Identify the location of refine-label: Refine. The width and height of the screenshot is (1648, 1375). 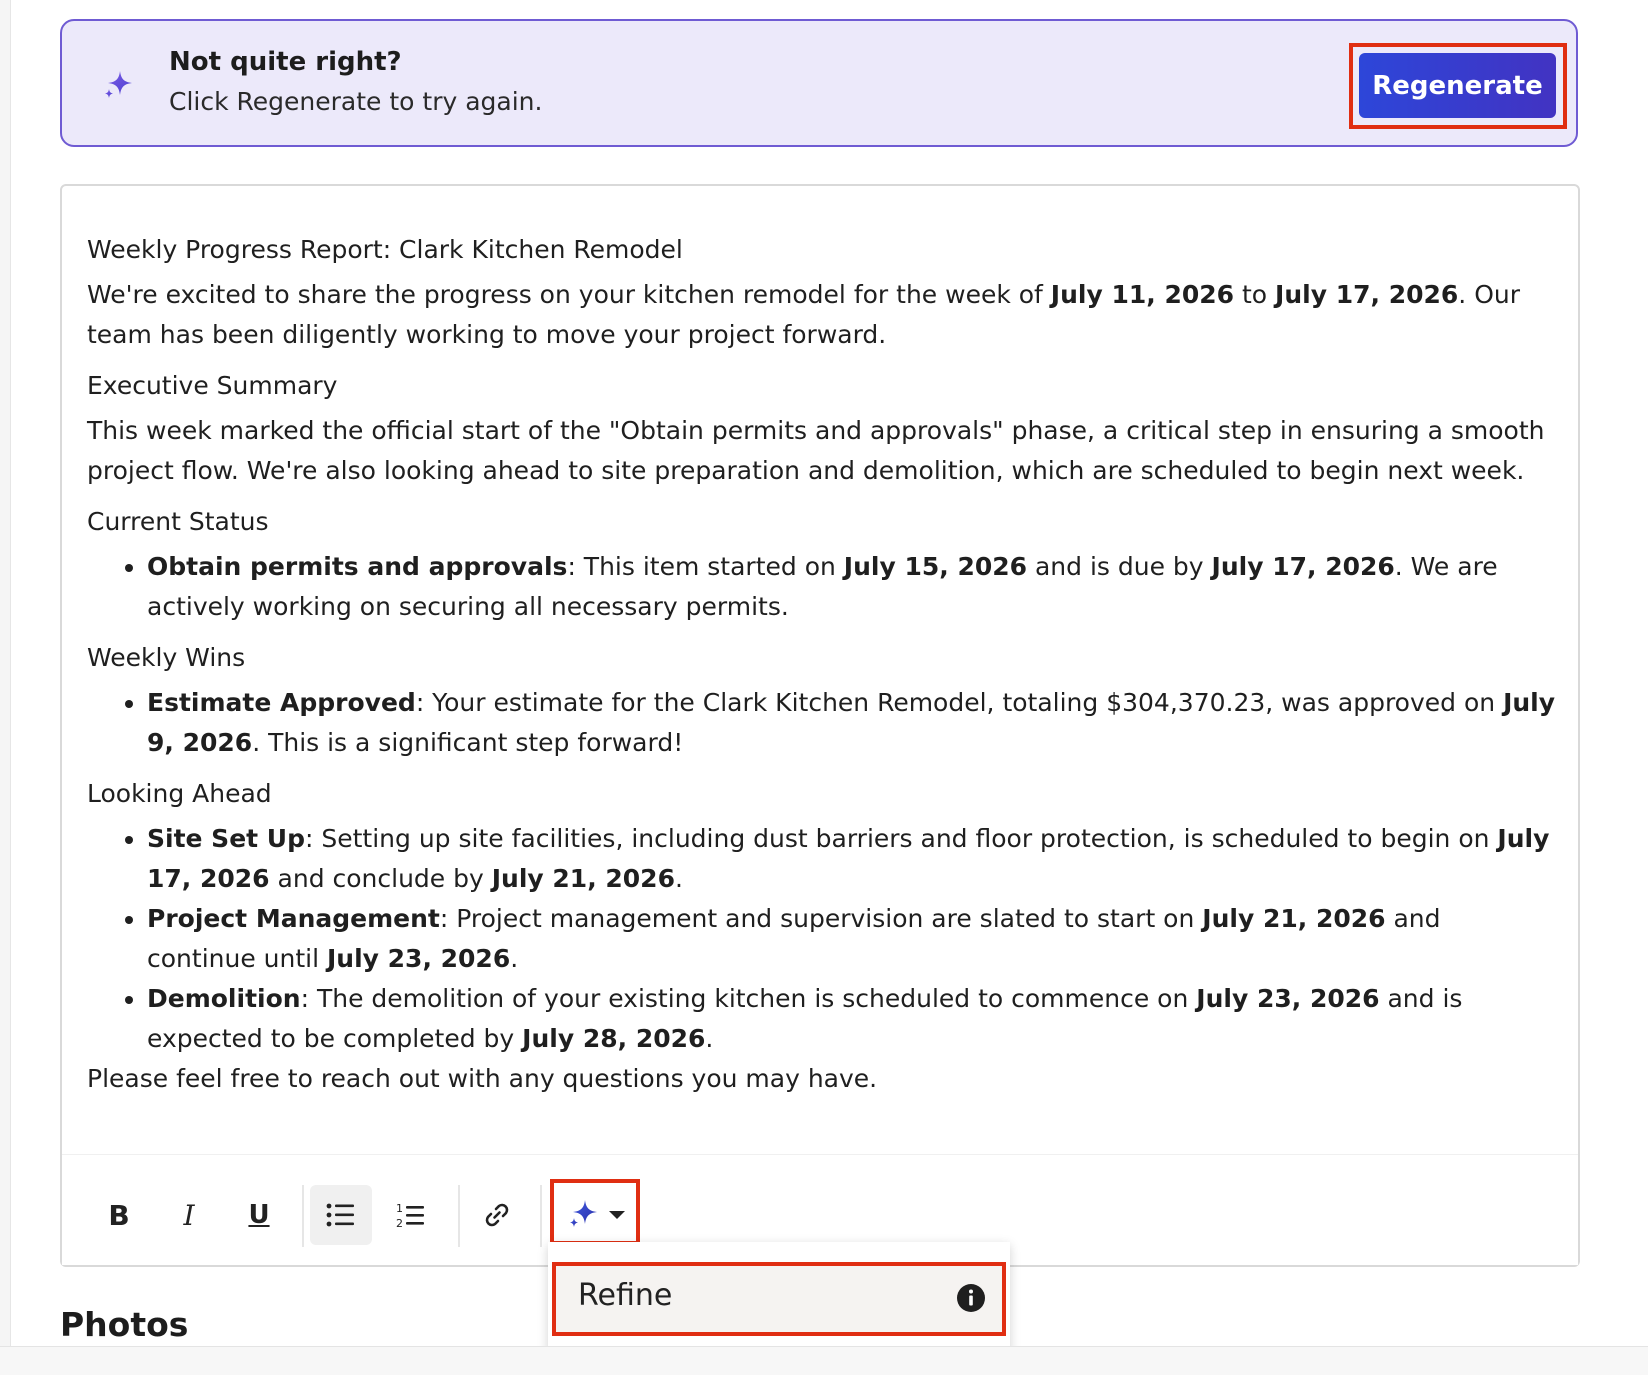
(625, 1295).